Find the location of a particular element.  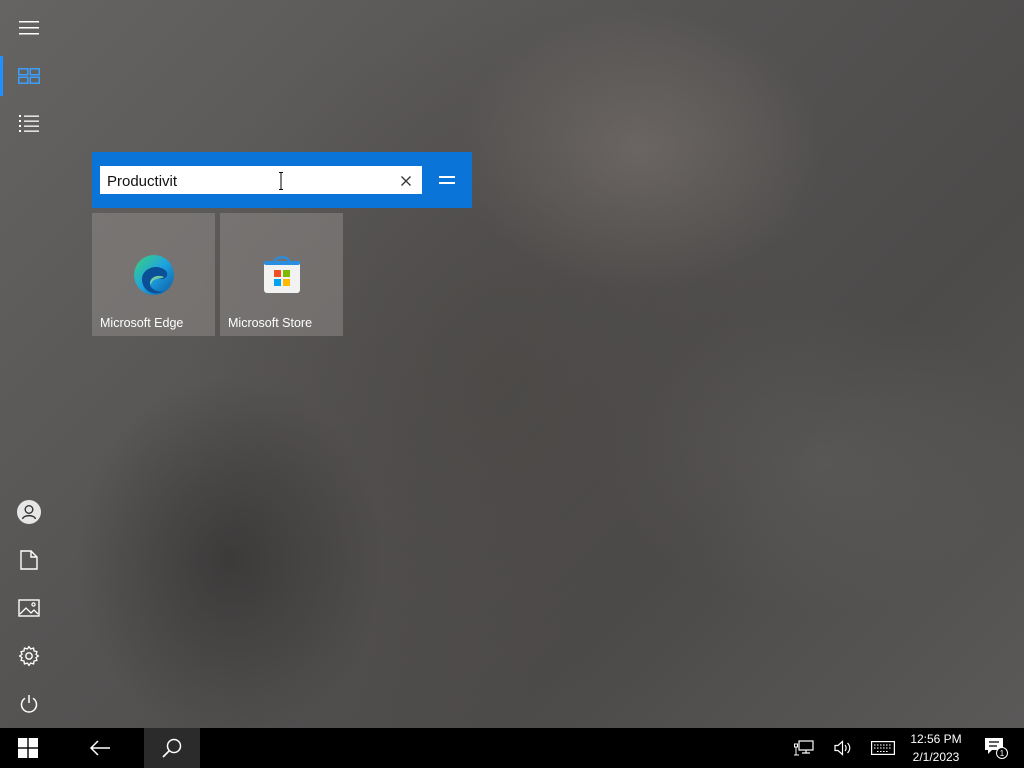

notification-count-badge: 1 is located at coordinates (1002, 753).